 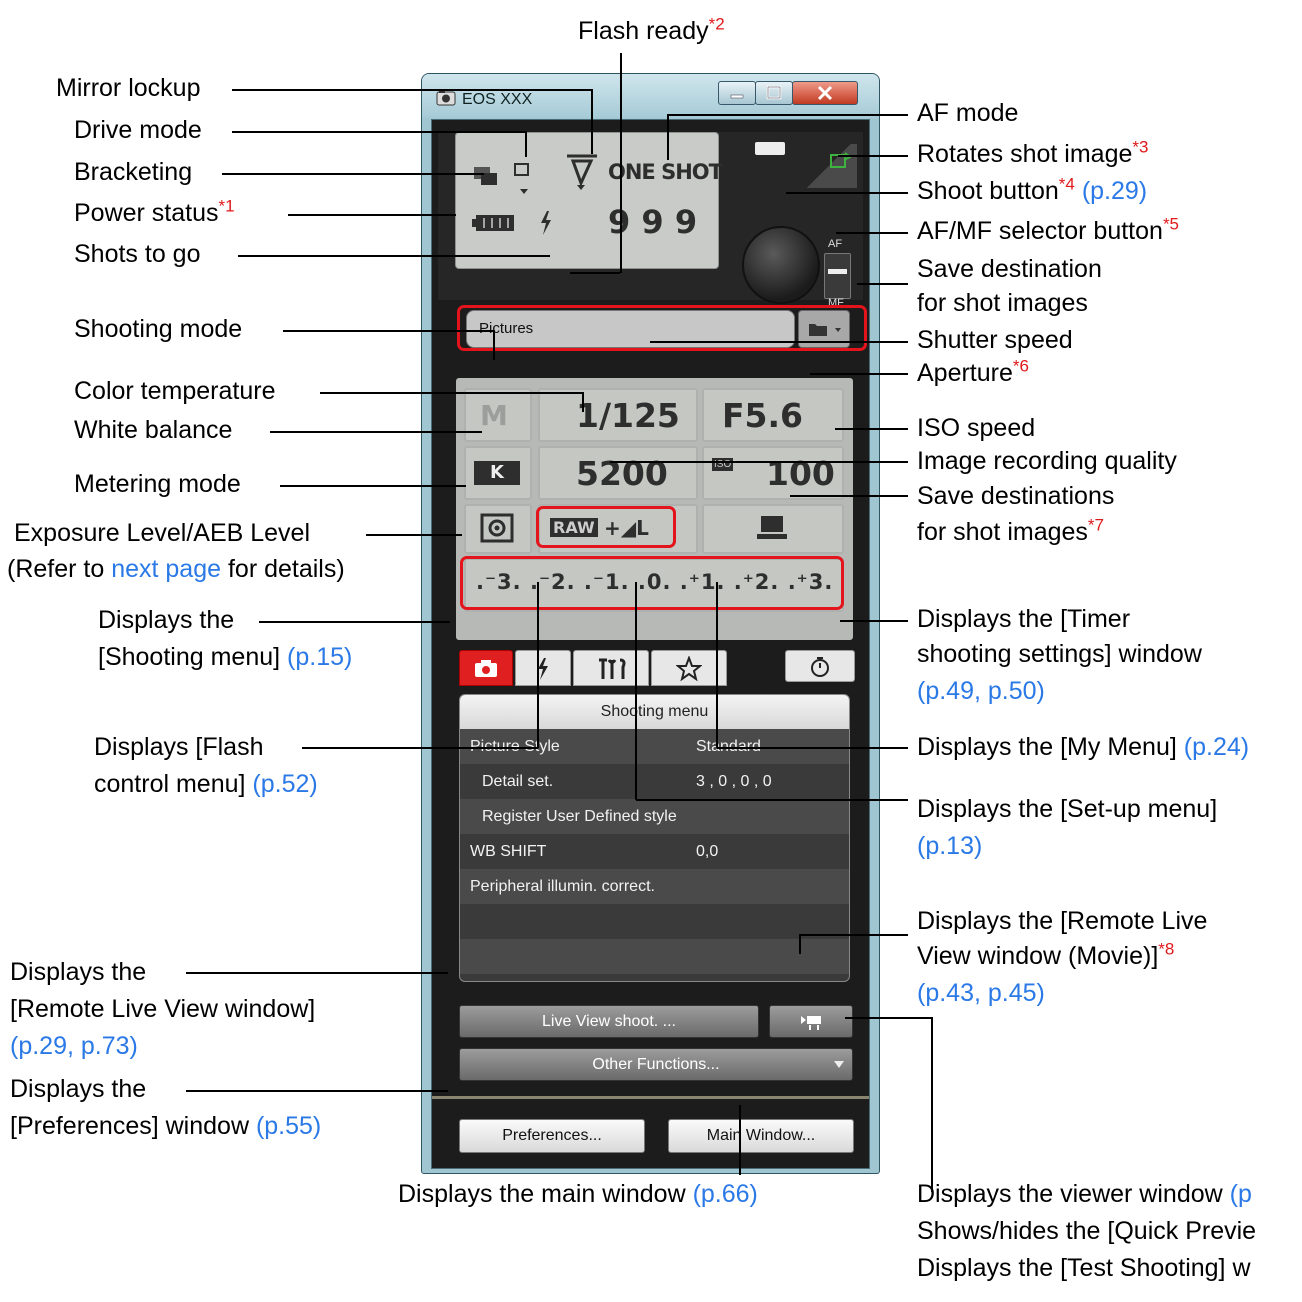 What do you see at coordinates (206, 784) in the screenshot?
I see `label-flash-control-menu: control menu] (p.52)` at bounding box center [206, 784].